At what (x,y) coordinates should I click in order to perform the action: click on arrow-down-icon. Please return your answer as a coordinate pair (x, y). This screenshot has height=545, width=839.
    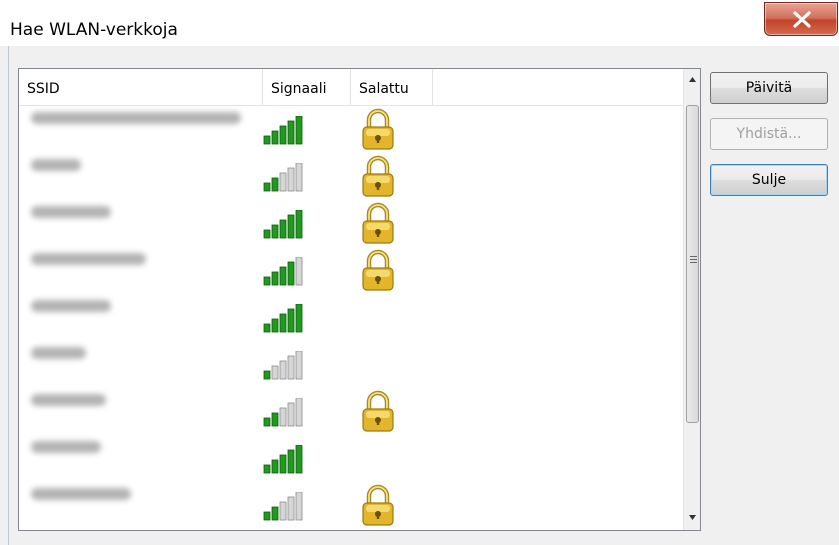
    Looking at the image, I should click on (692, 517).